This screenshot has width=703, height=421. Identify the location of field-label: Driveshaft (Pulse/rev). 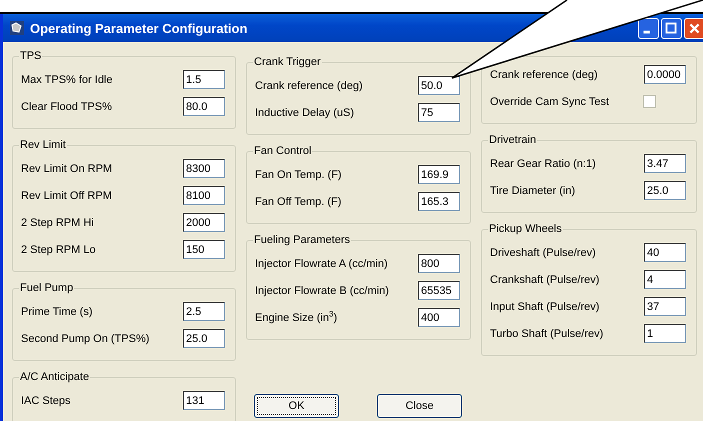
(543, 252).